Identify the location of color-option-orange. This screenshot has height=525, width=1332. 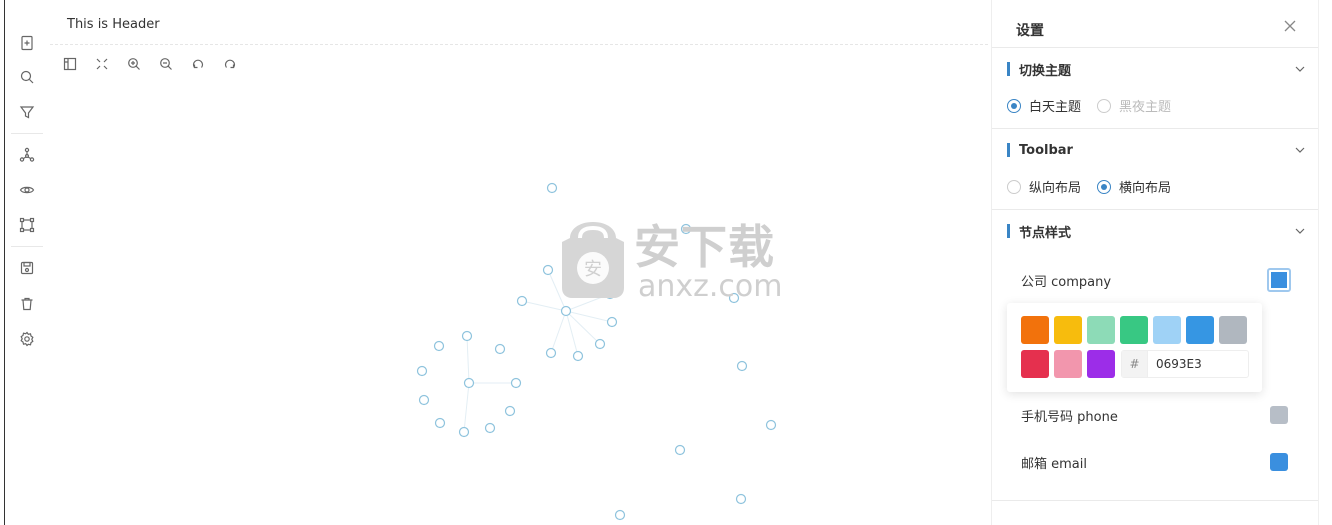
(1035, 330).